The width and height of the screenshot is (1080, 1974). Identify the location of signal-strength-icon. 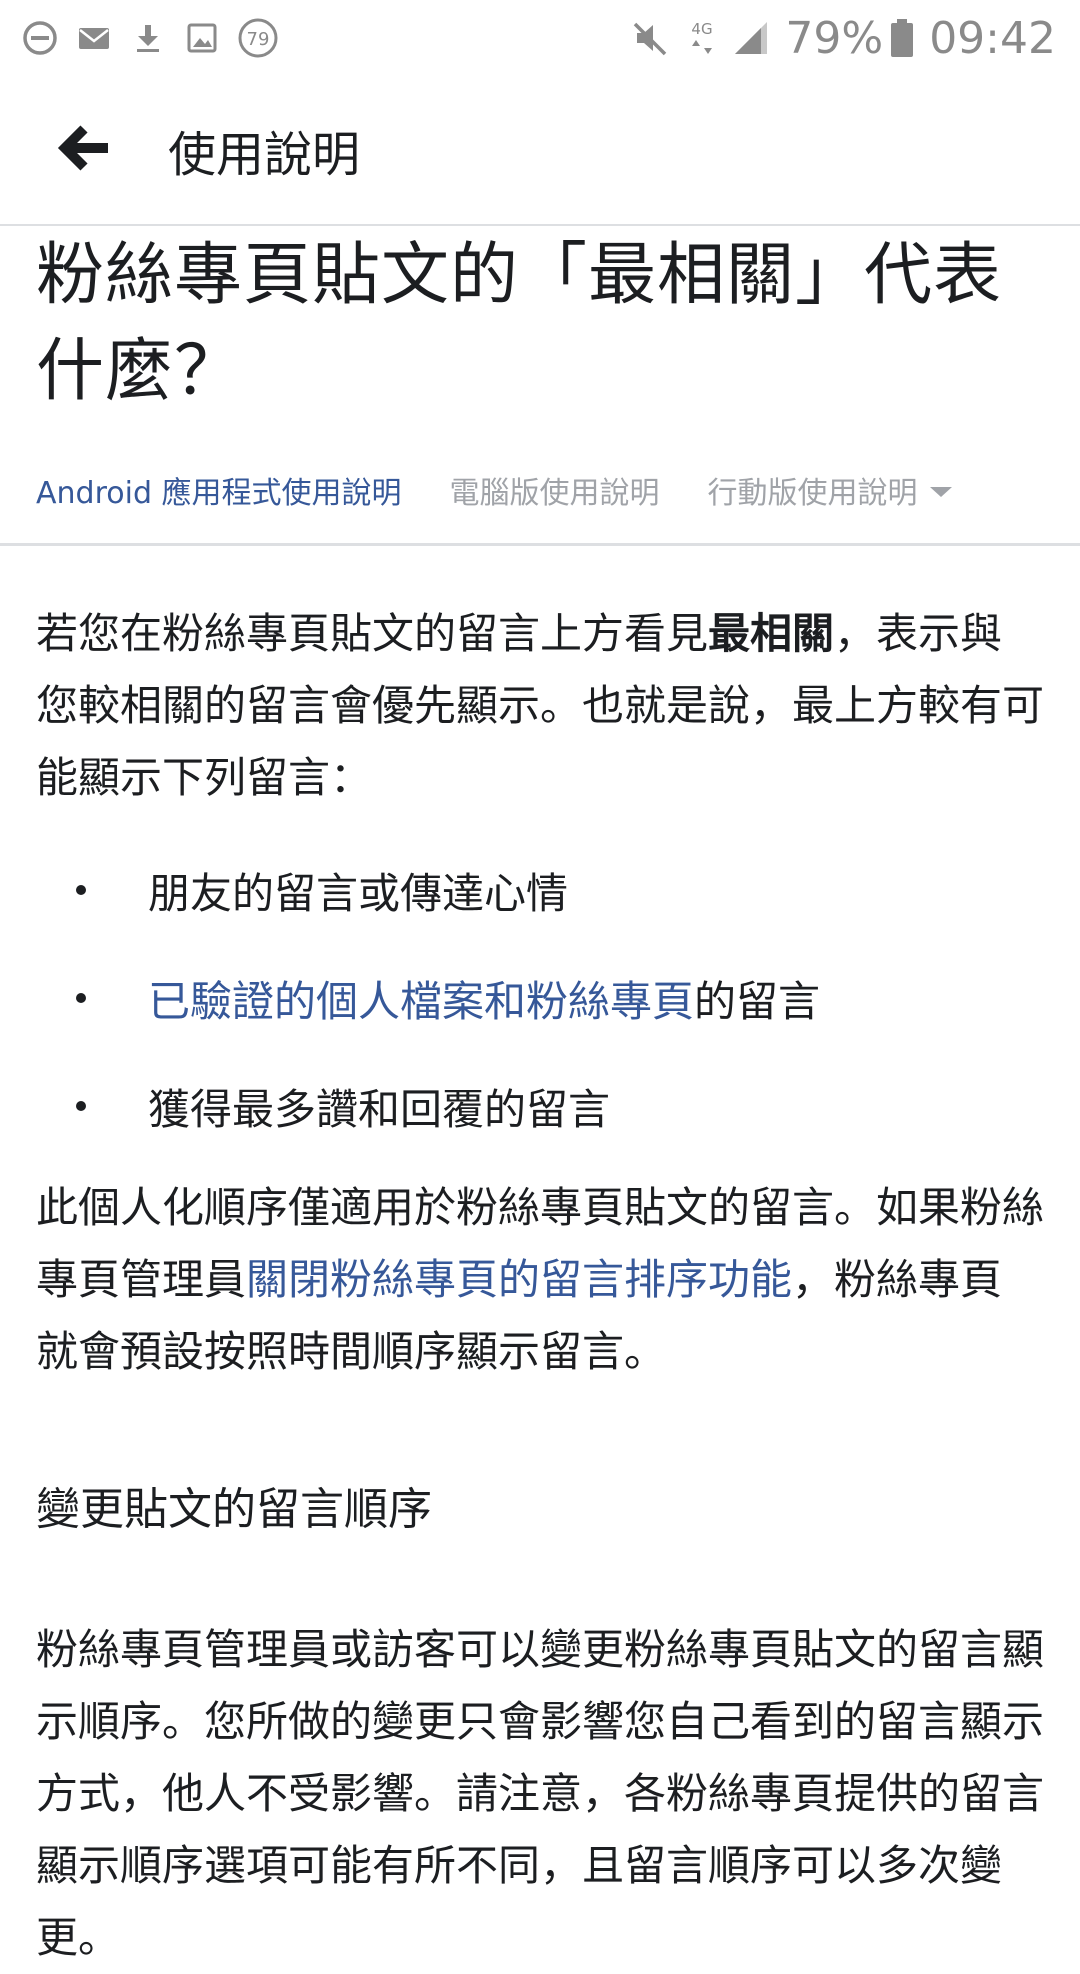
(751, 38).